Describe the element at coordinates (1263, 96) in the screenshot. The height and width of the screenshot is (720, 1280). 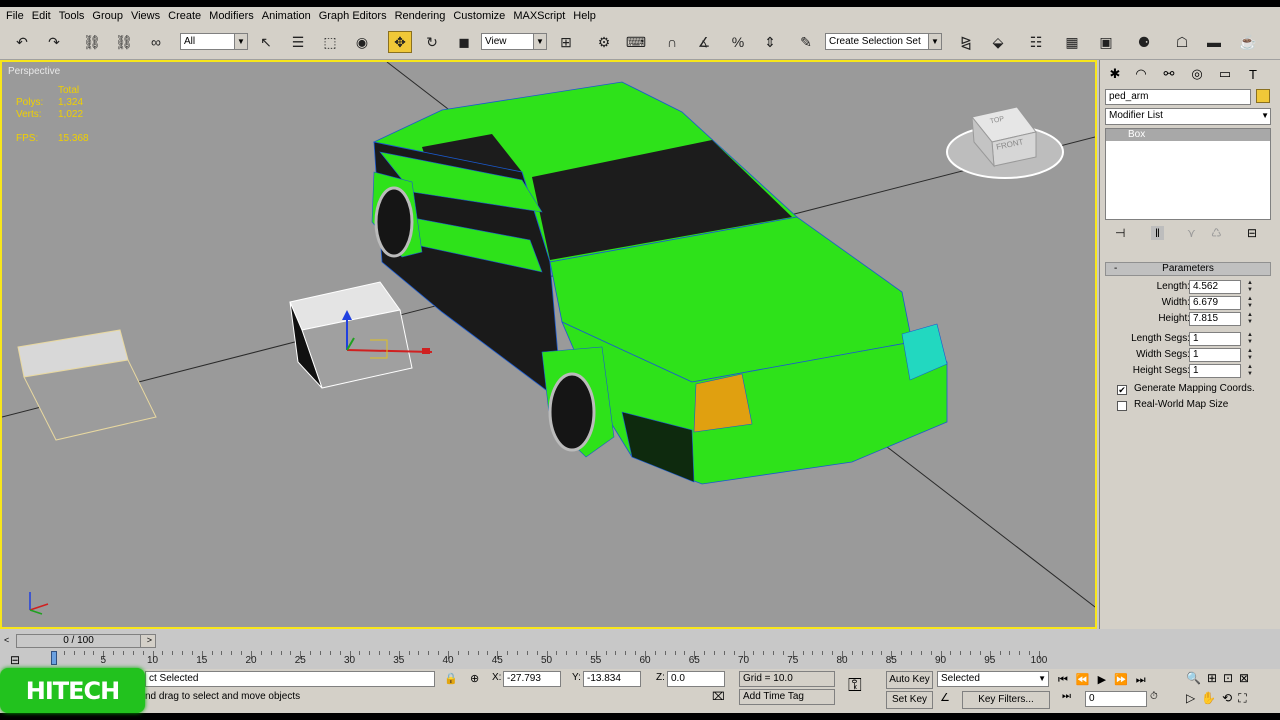
I see `object-color-swatch` at that location.